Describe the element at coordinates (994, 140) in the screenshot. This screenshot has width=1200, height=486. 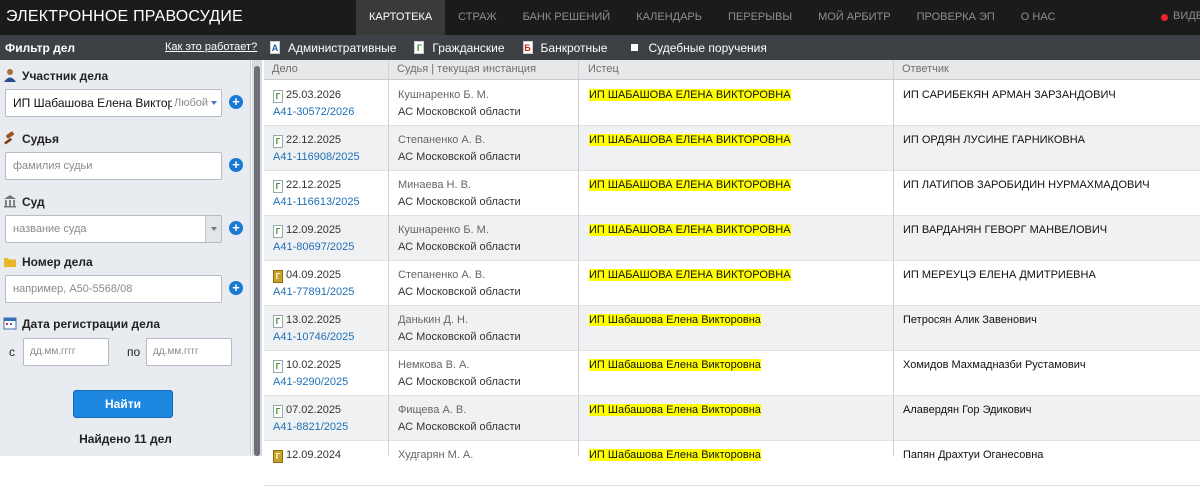
I see `defendant-name: ИП ОРДЯН ЛУСИНЕ ГАРНИКОВНА` at that location.